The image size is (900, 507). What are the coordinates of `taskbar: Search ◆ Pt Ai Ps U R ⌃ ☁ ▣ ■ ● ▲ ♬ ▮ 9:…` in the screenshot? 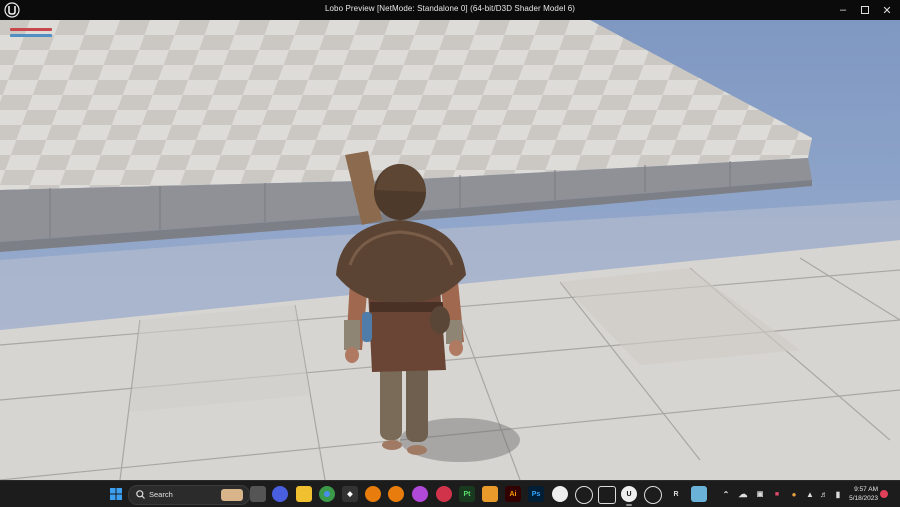 It's located at (450, 493).